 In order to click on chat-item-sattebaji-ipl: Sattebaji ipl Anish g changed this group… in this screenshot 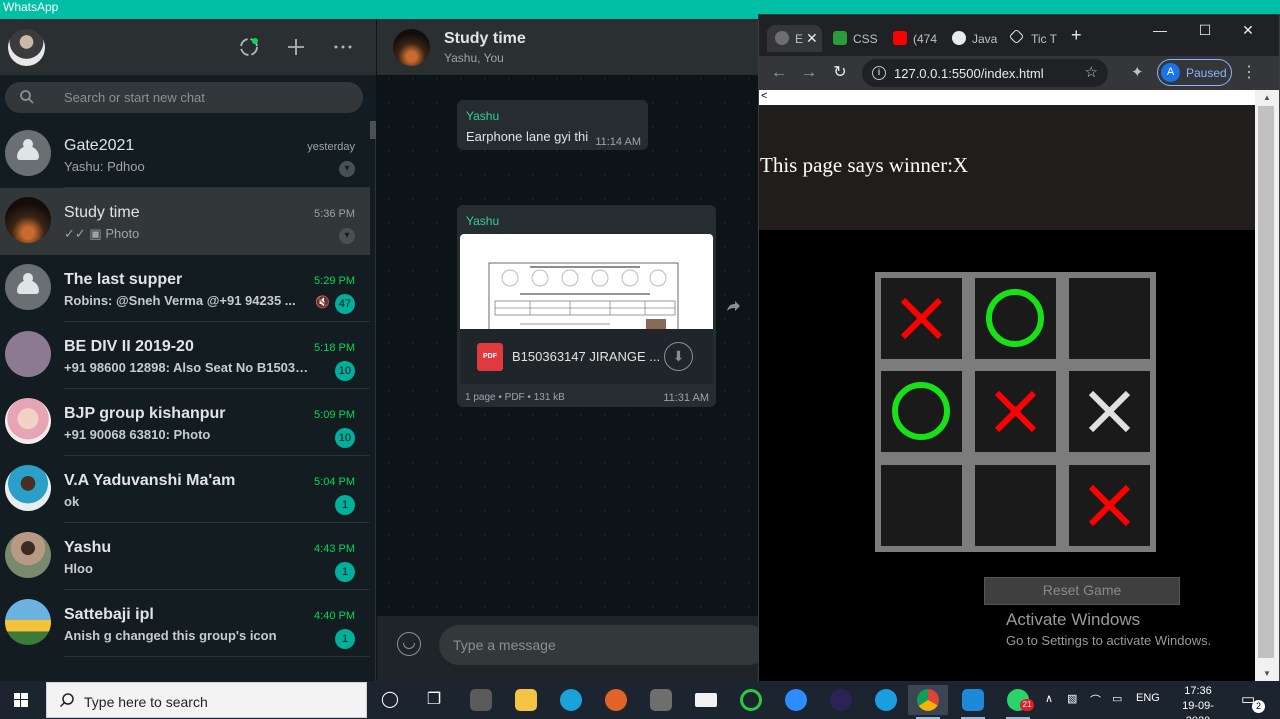, I will do `click(185, 623)`.